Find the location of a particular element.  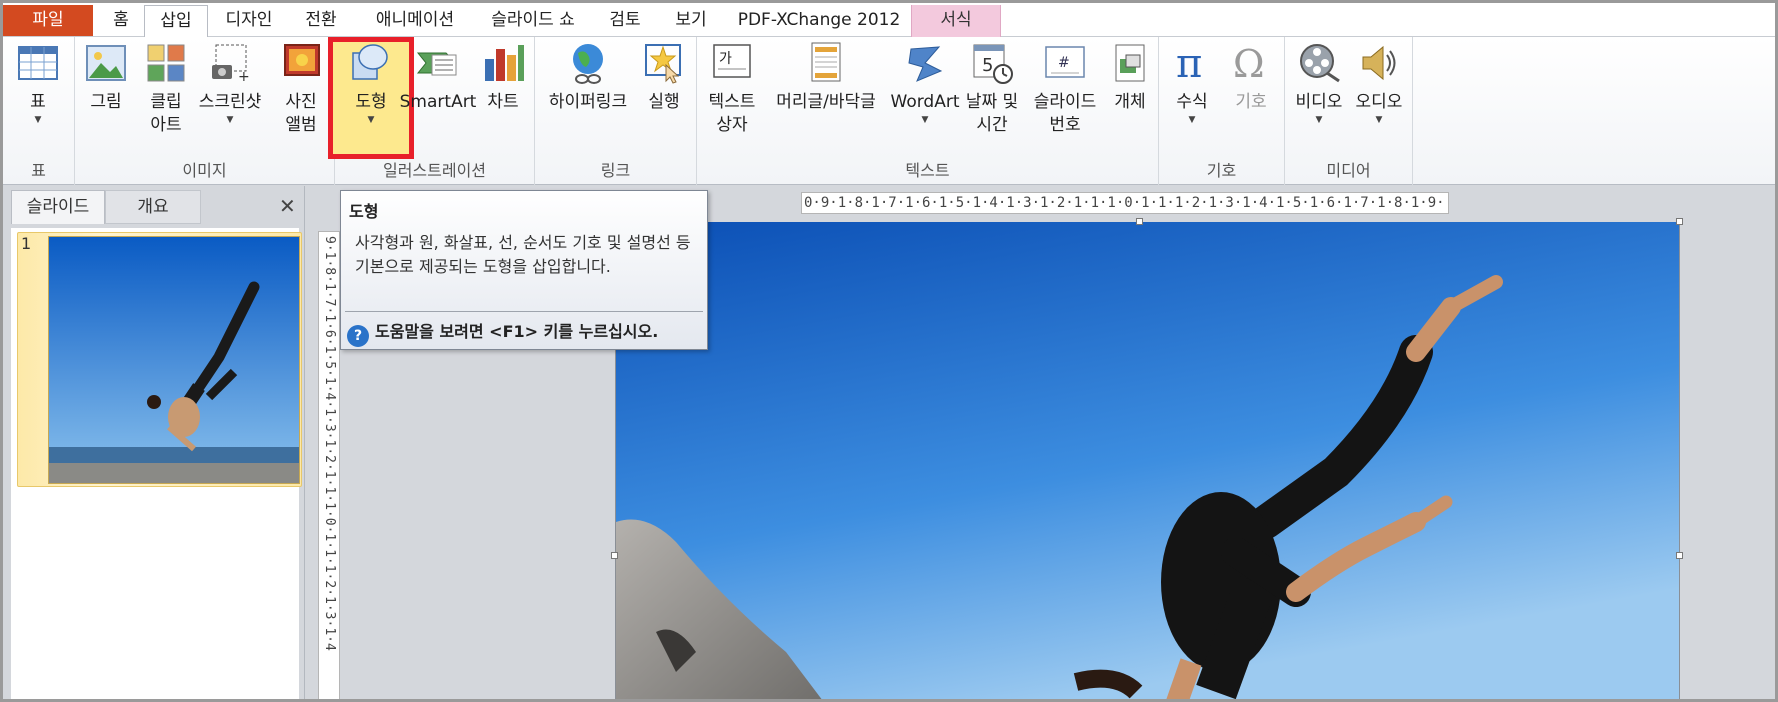

group-table: 표 ▼ 표 is located at coordinates (39, 111).